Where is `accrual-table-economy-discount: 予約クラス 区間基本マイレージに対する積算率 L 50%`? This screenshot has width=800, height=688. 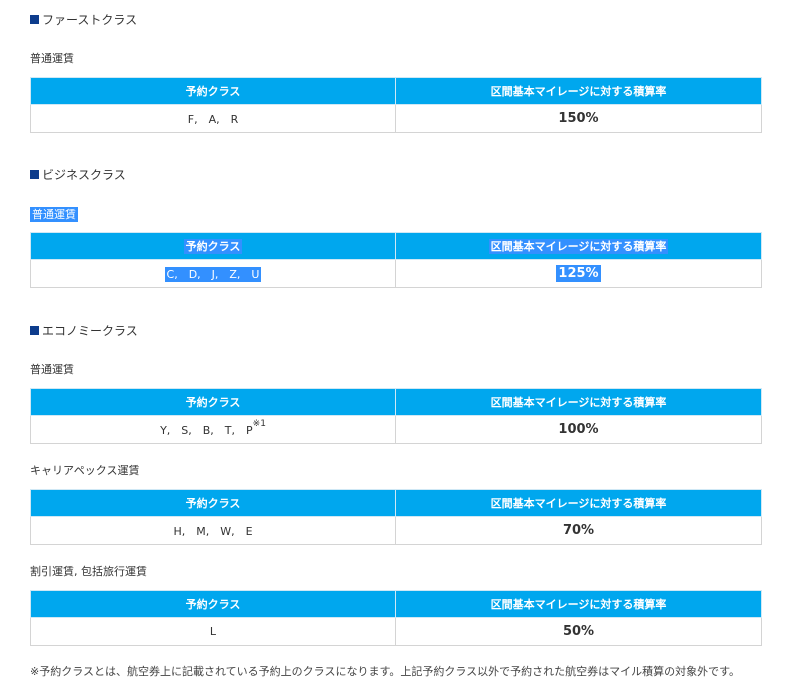 accrual-table-economy-discount: 予約クラス 区間基本マイレージに対する積算率 L 50% is located at coordinates (396, 618).